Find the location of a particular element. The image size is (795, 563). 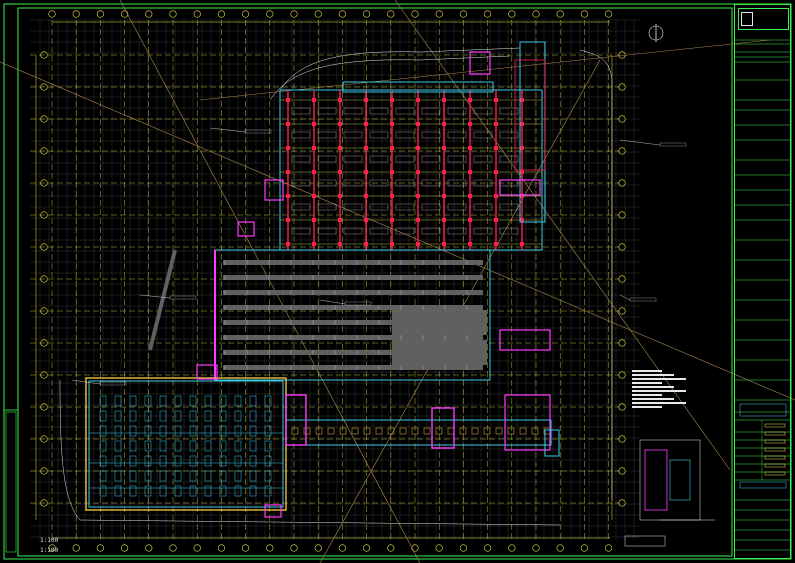

title-block is located at coordinates (762, 281).